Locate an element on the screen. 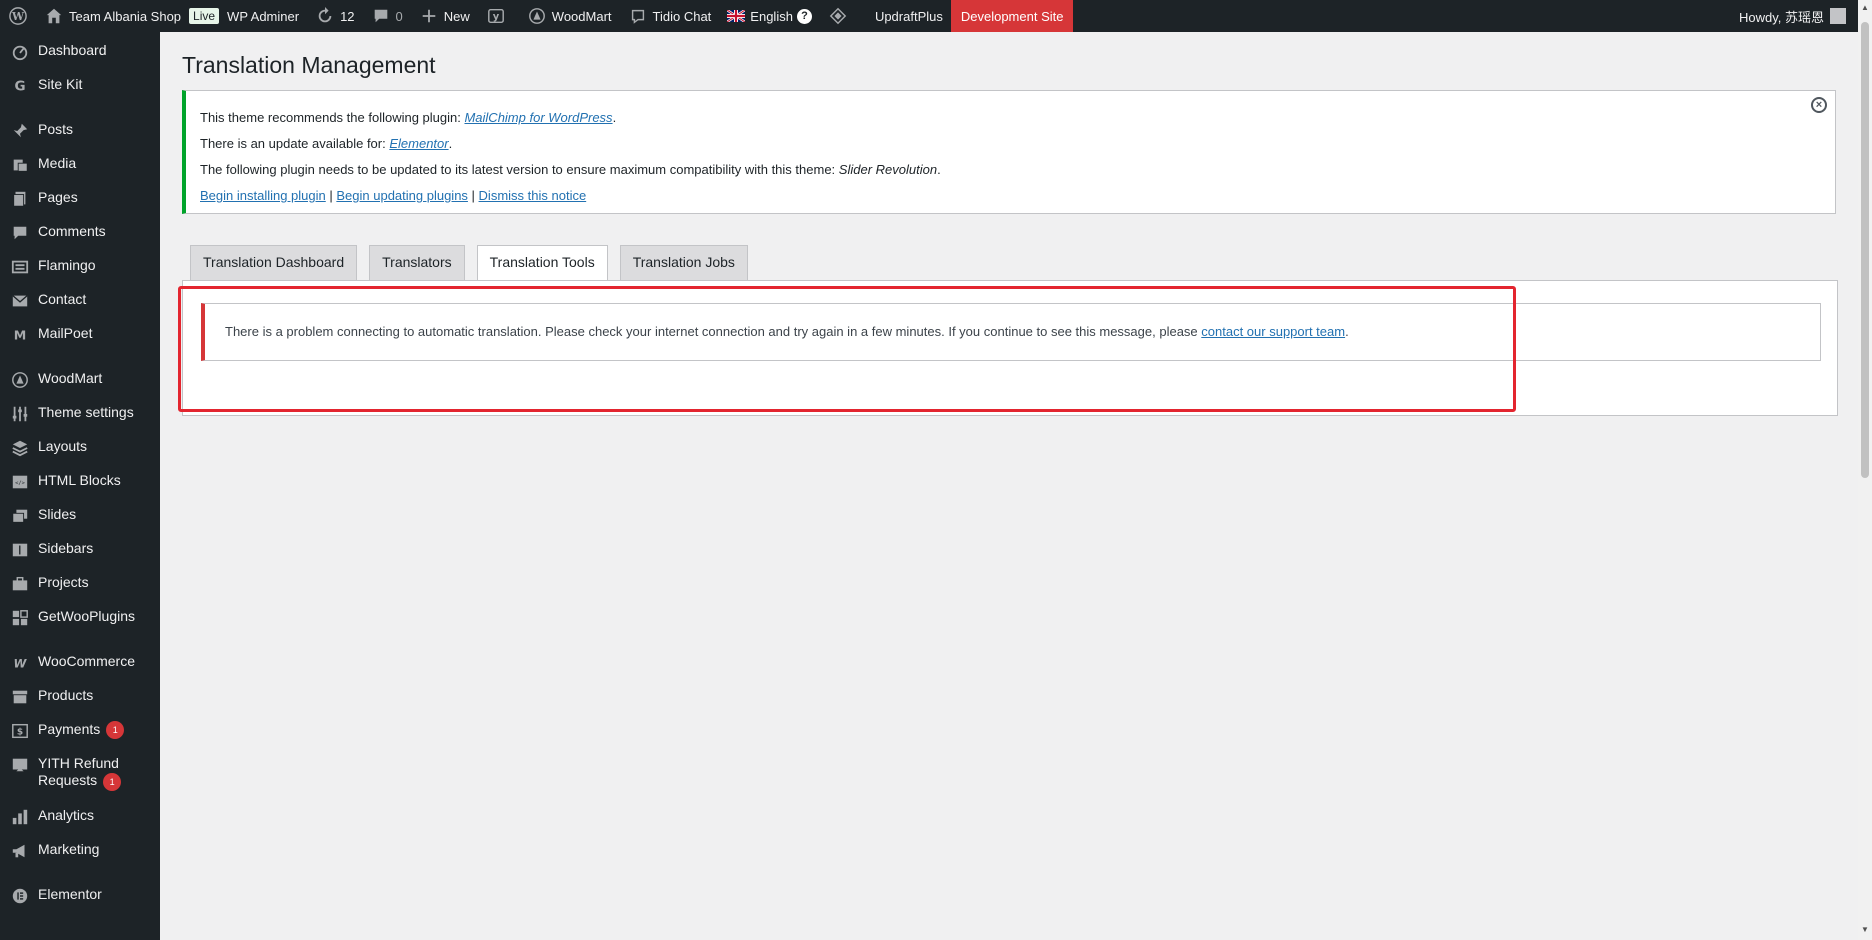 The image size is (1872, 940). my-account-menu: Howdy, 苏瑶恩 is located at coordinates (1794, 16).